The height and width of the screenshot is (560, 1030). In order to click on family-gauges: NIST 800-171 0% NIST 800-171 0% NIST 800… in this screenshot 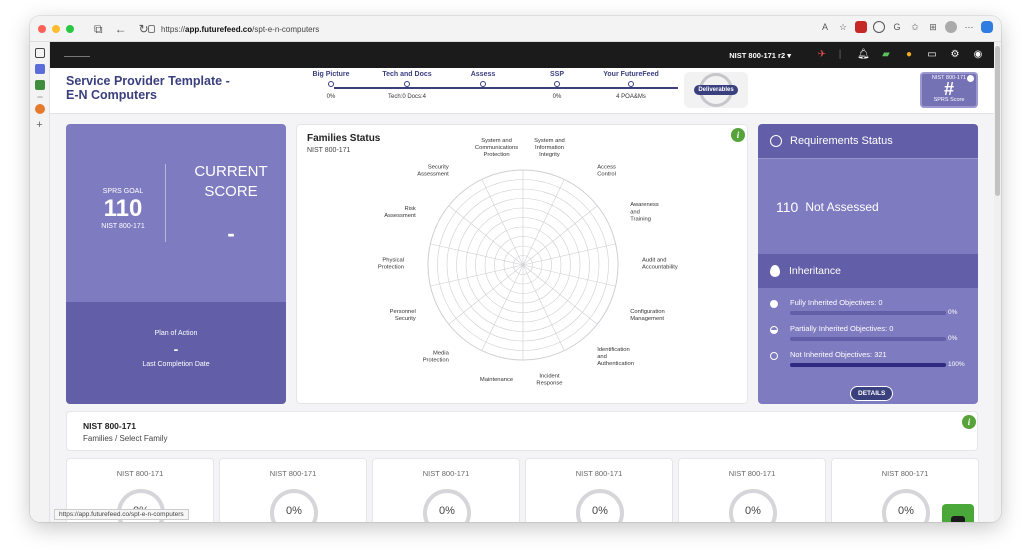, I will do `click(522, 490)`.